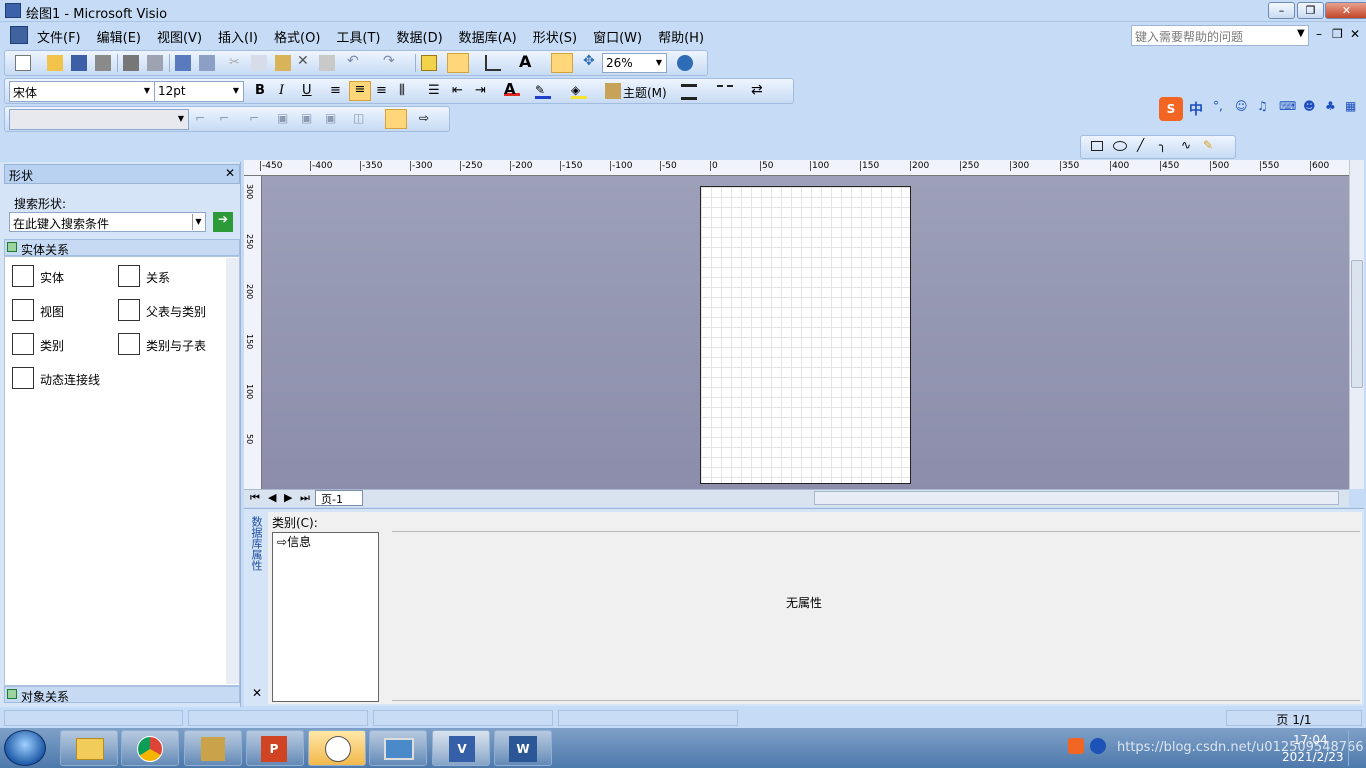 Image resolution: width=1366 pixels, height=768 pixels. I want to click on decrease-indent-icon: ⇤, so click(460, 91).